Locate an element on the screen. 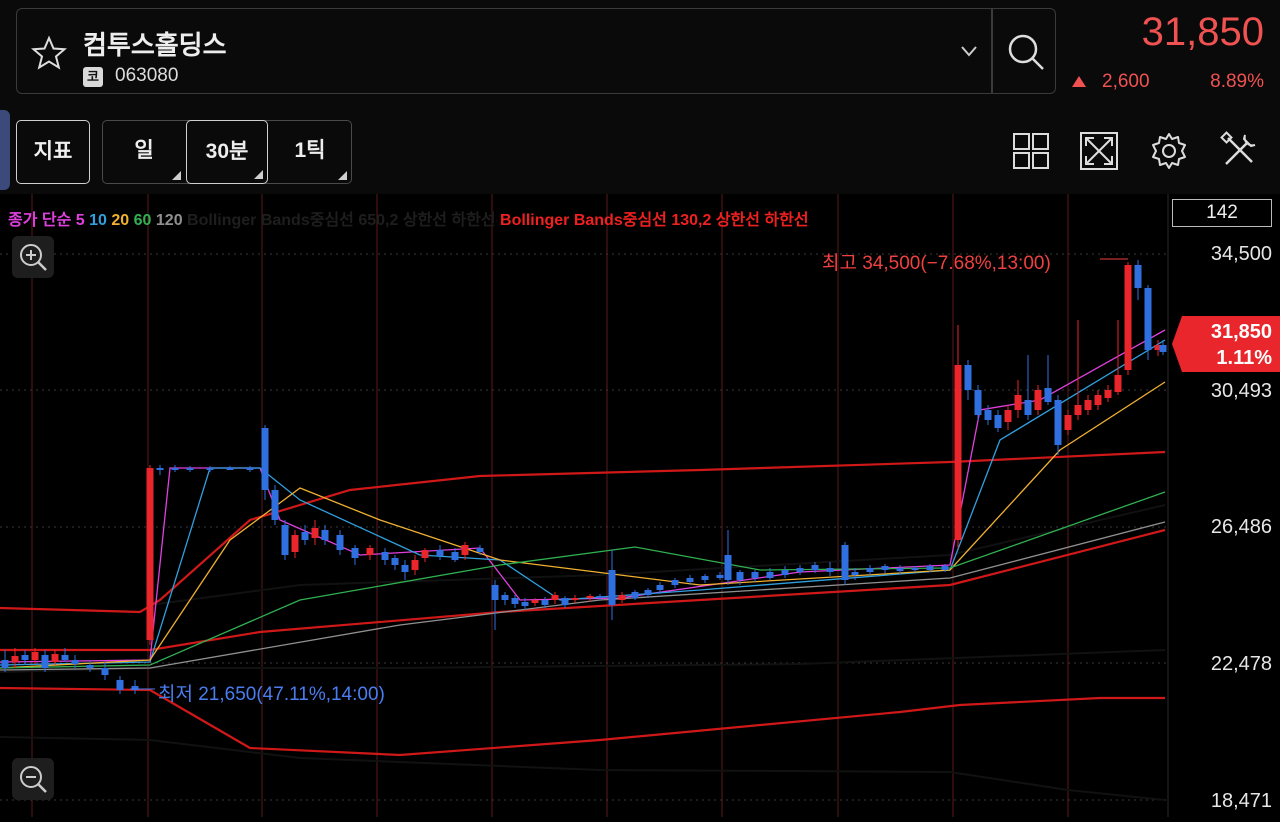  zoom-out-icon is located at coordinates (33, 779).